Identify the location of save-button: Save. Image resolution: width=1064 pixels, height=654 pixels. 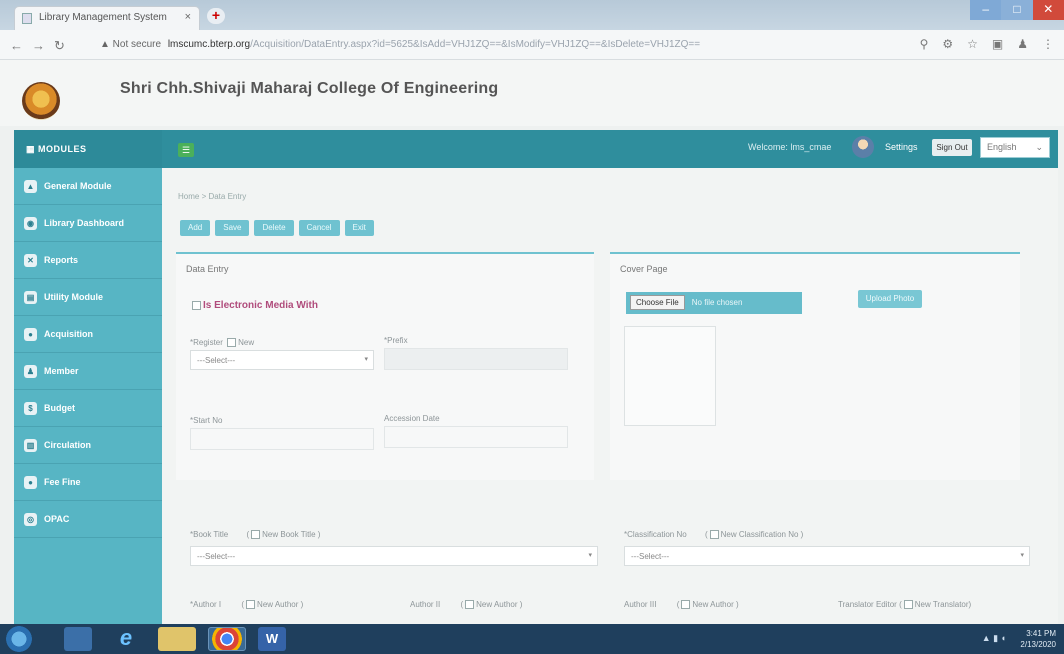
(232, 228).